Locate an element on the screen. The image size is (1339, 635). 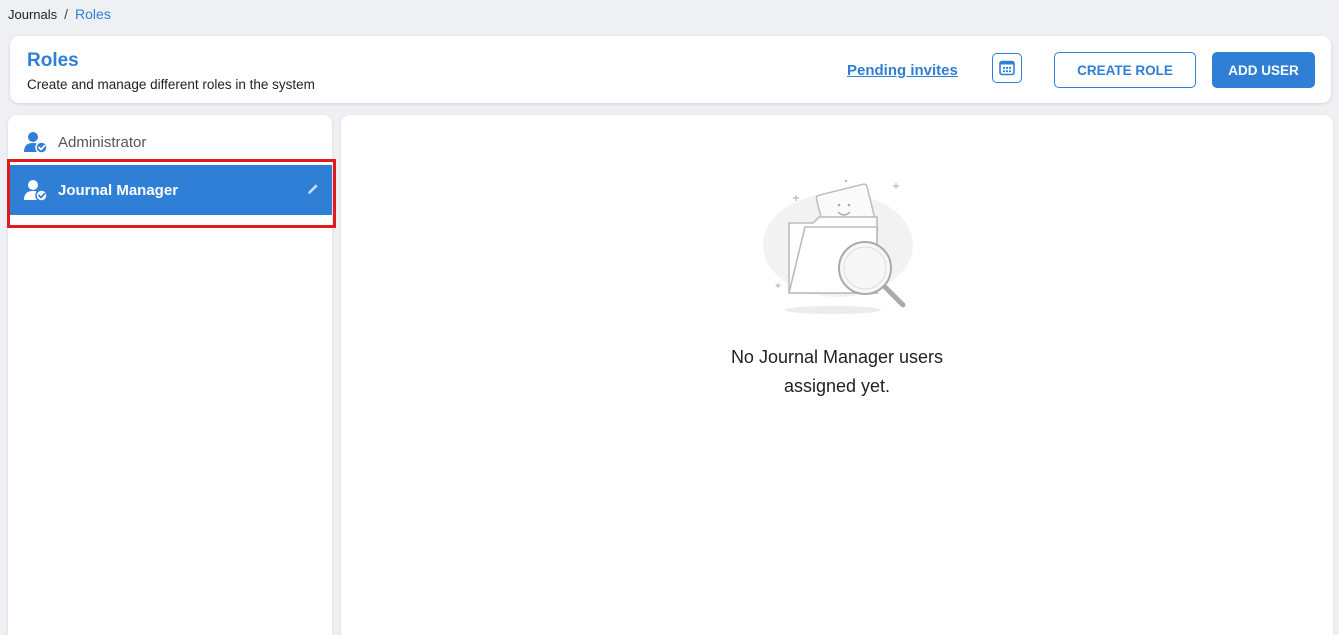
create-role-button: CREATE ROLE is located at coordinates (1125, 70).